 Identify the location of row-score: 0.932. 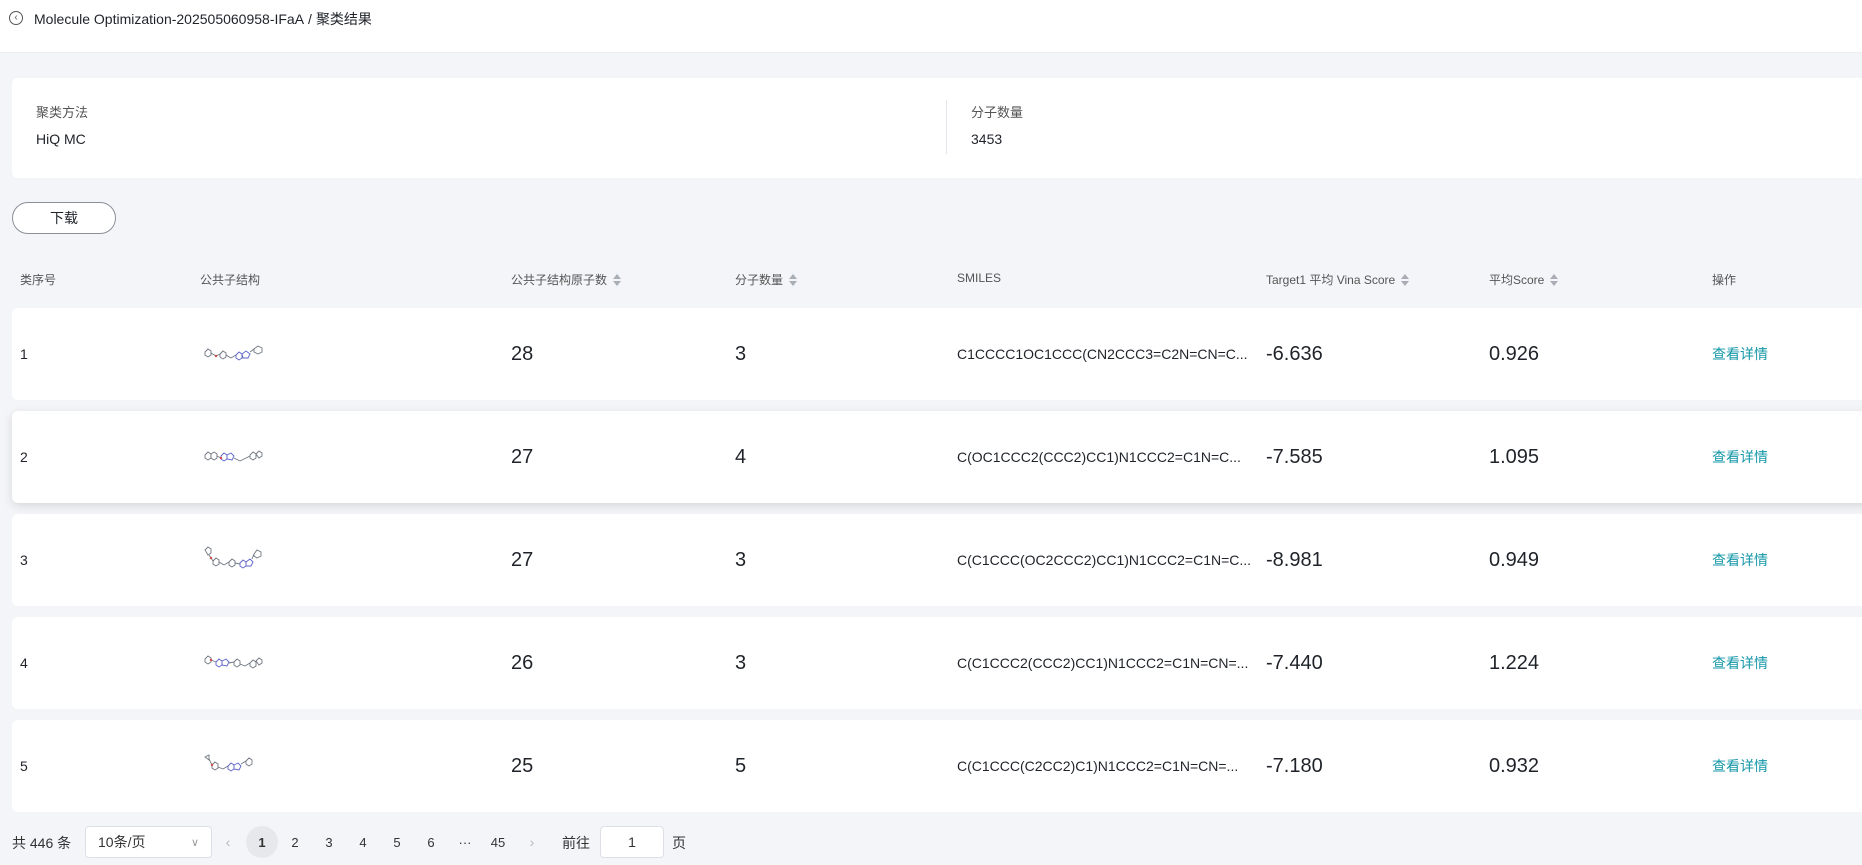
(1514, 765).